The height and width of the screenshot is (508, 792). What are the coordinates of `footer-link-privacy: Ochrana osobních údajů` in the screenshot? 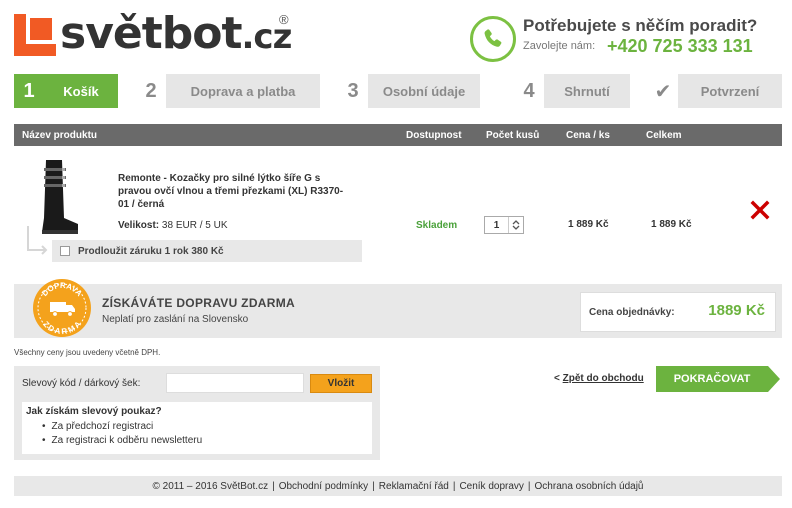 It's located at (589, 486).